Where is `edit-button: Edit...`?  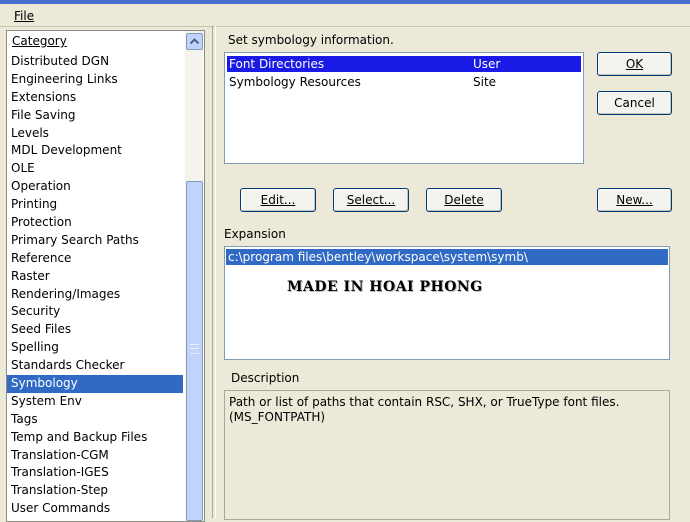
edit-button: Edit... is located at coordinates (278, 200).